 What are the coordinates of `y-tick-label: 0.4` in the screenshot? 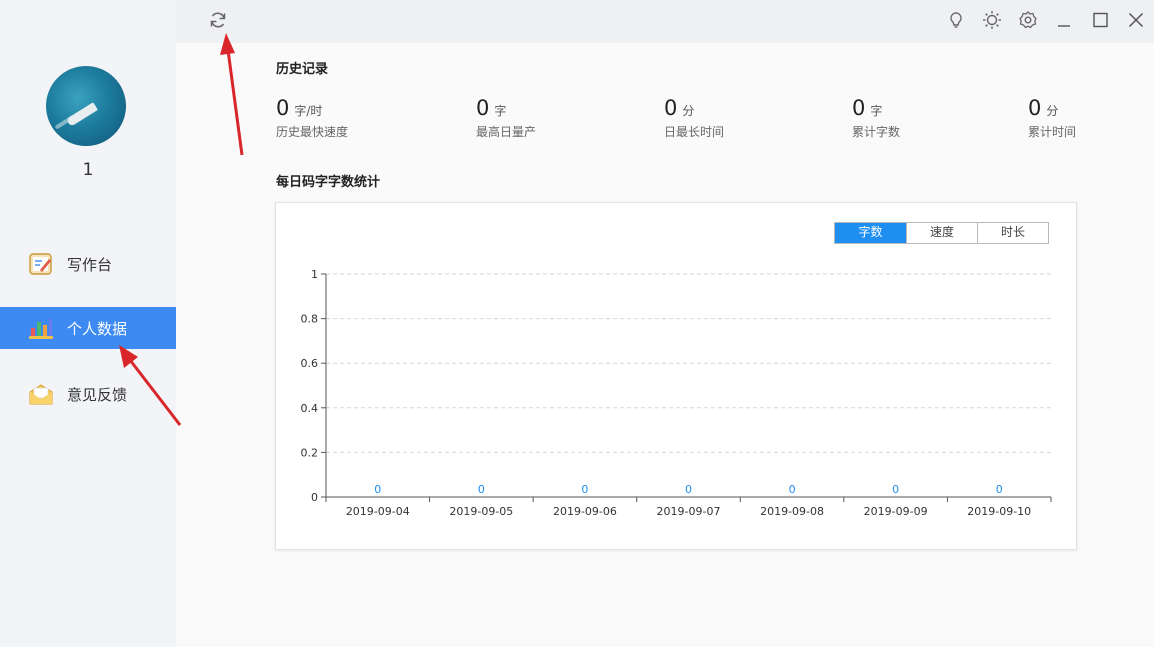 It's located at (310, 408).